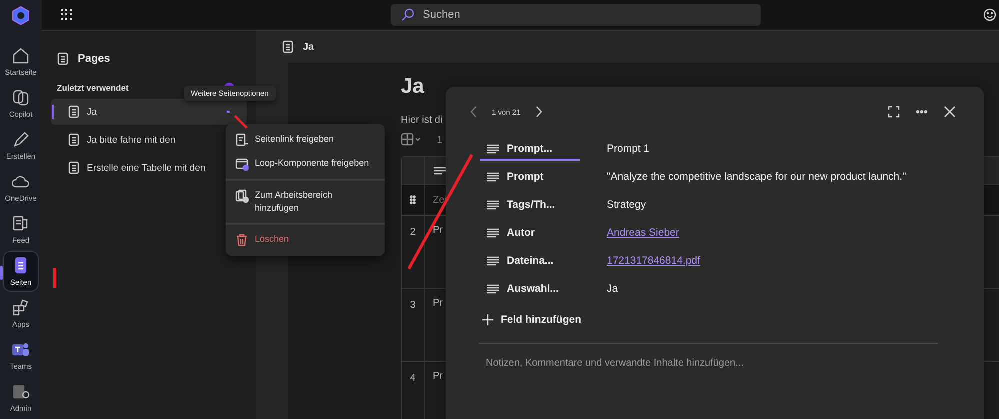  I want to click on logo-icon, so click(21, 16).